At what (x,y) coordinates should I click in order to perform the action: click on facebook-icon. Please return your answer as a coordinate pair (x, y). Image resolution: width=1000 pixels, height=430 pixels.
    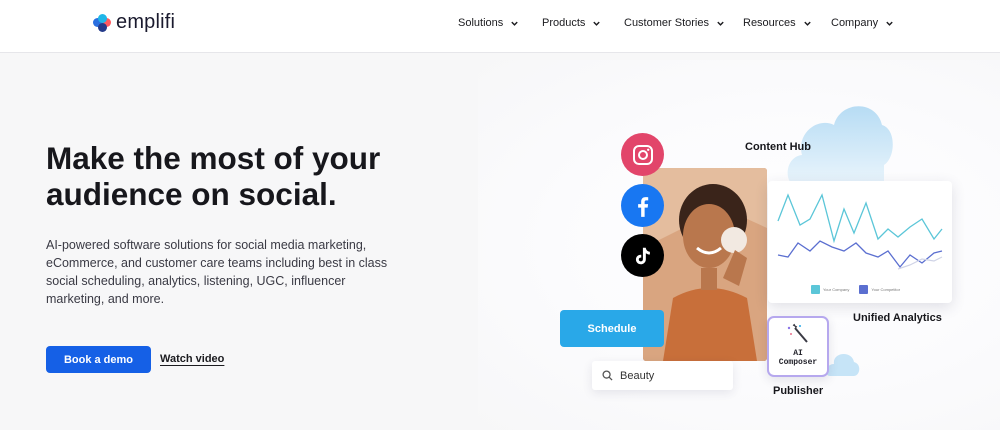
    Looking at the image, I should click on (642, 205).